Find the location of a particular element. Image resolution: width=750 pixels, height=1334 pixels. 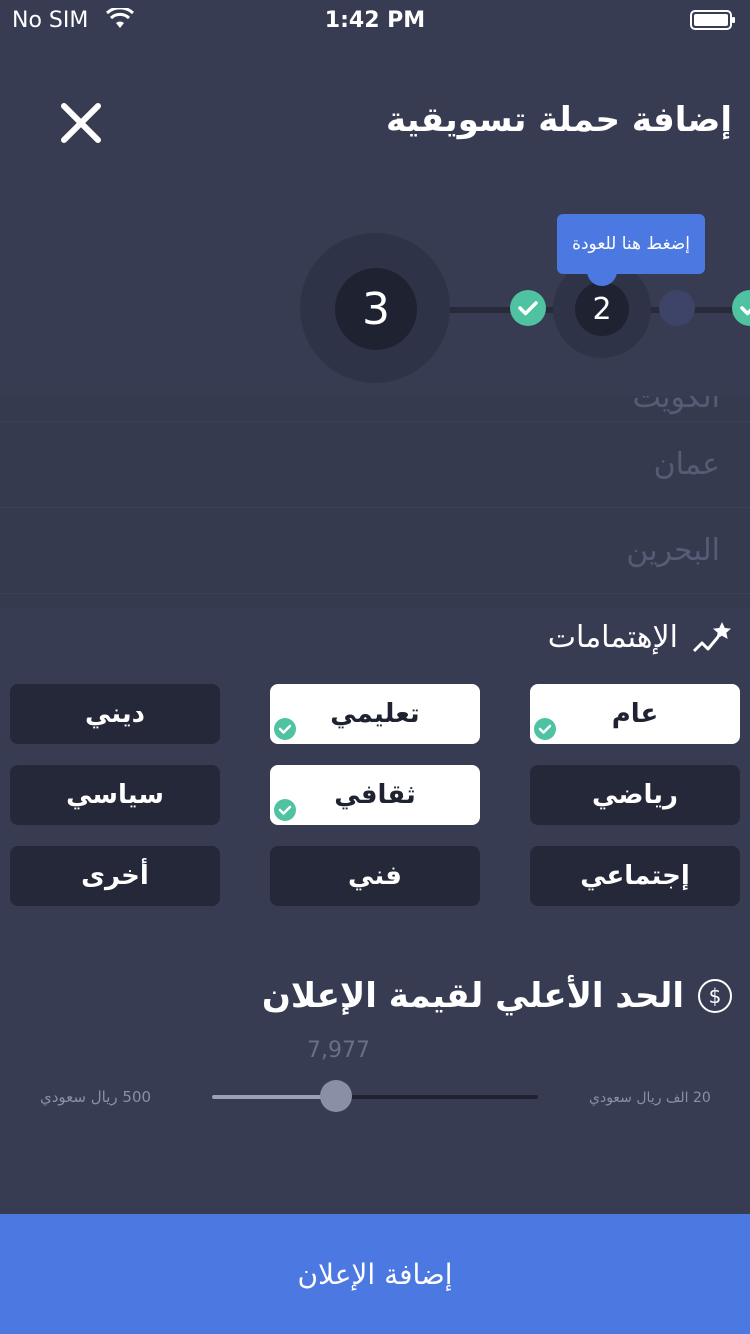

interests-title: الإهتمامات is located at coordinates (612, 637).